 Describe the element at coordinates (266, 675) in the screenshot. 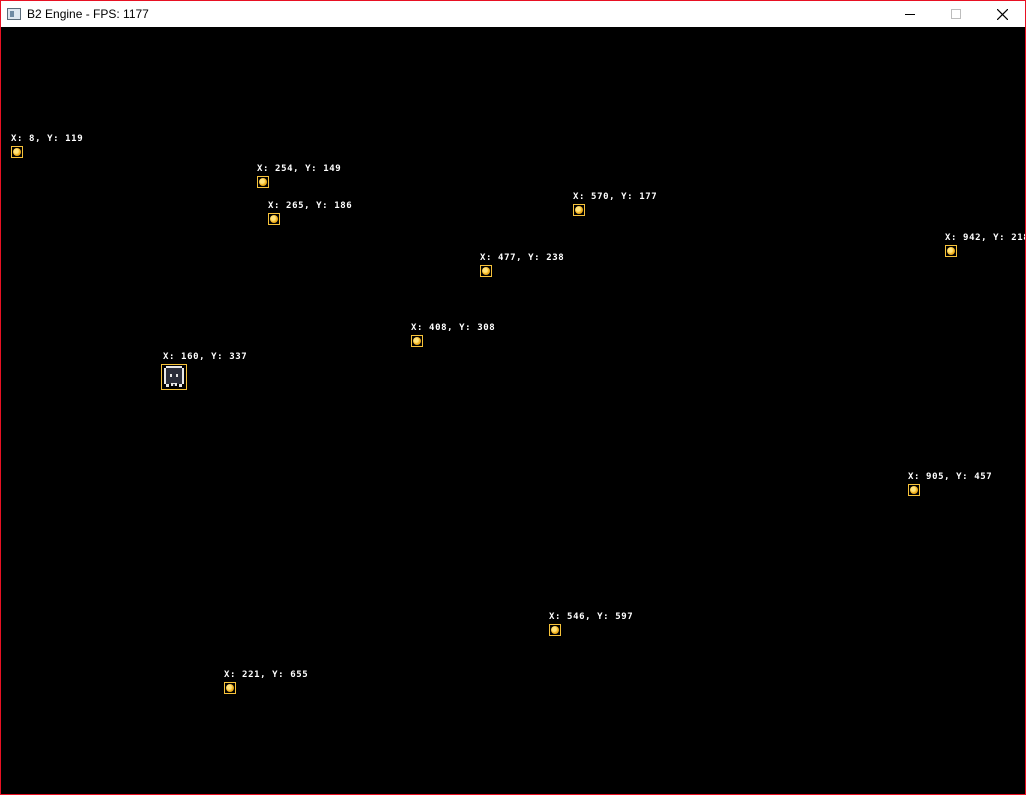

I see `coin-coord-label: X: 221, Y: 655` at that location.